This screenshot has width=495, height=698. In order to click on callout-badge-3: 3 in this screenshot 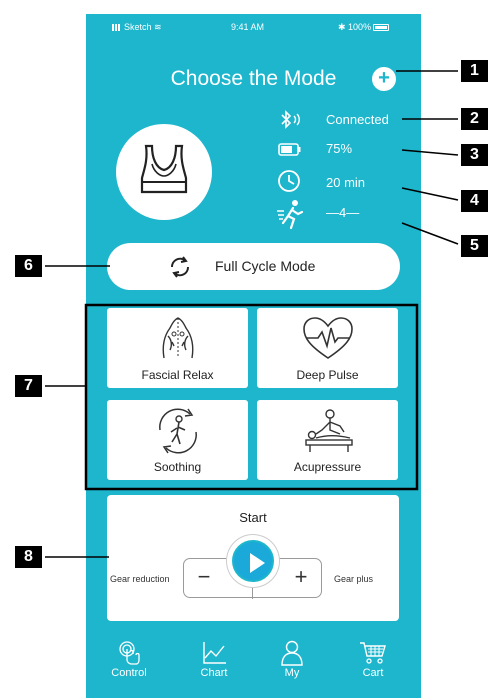, I will do `click(474, 155)`.